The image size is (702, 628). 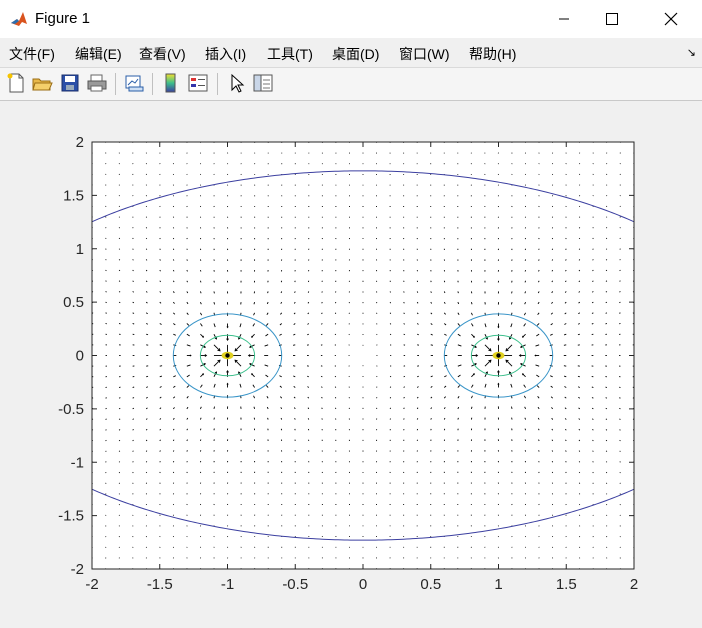 What do you see at coordinates (70, 83) in the screenshot?
I see `save-icon` at bounding box center [70, 83].